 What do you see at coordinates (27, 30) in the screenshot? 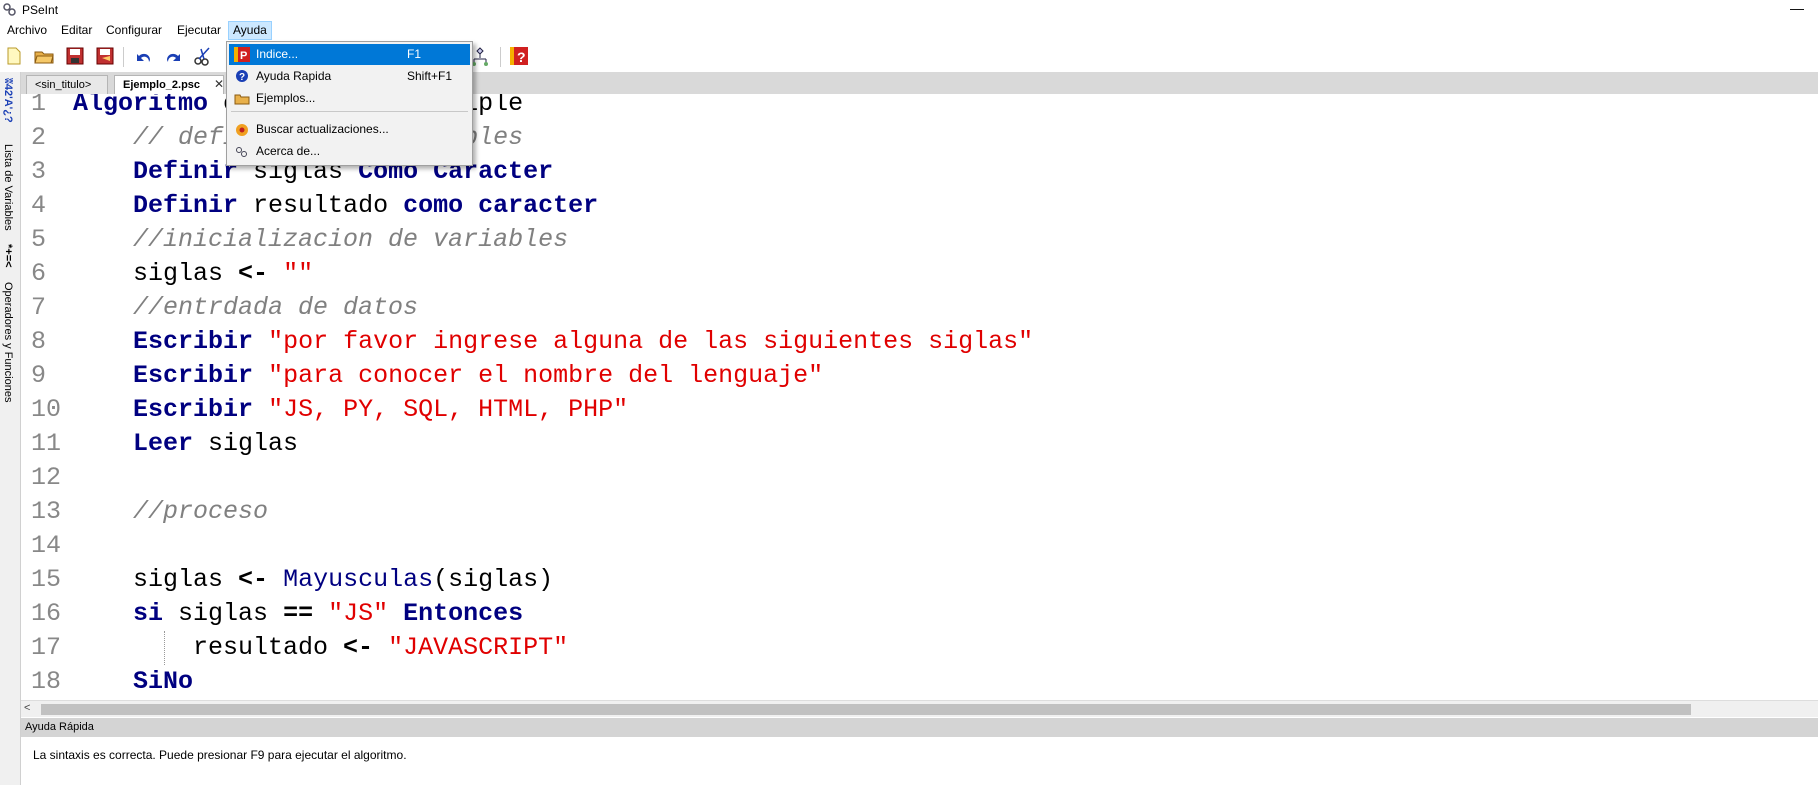
I see `menu-archivo: Archivo` at bounding box center [27, 30].